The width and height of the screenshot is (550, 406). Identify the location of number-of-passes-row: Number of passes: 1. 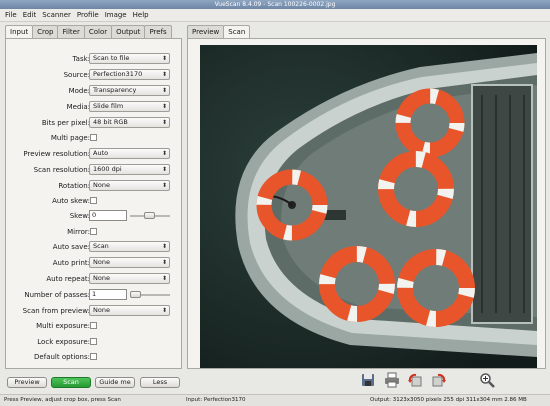
(94, 295).